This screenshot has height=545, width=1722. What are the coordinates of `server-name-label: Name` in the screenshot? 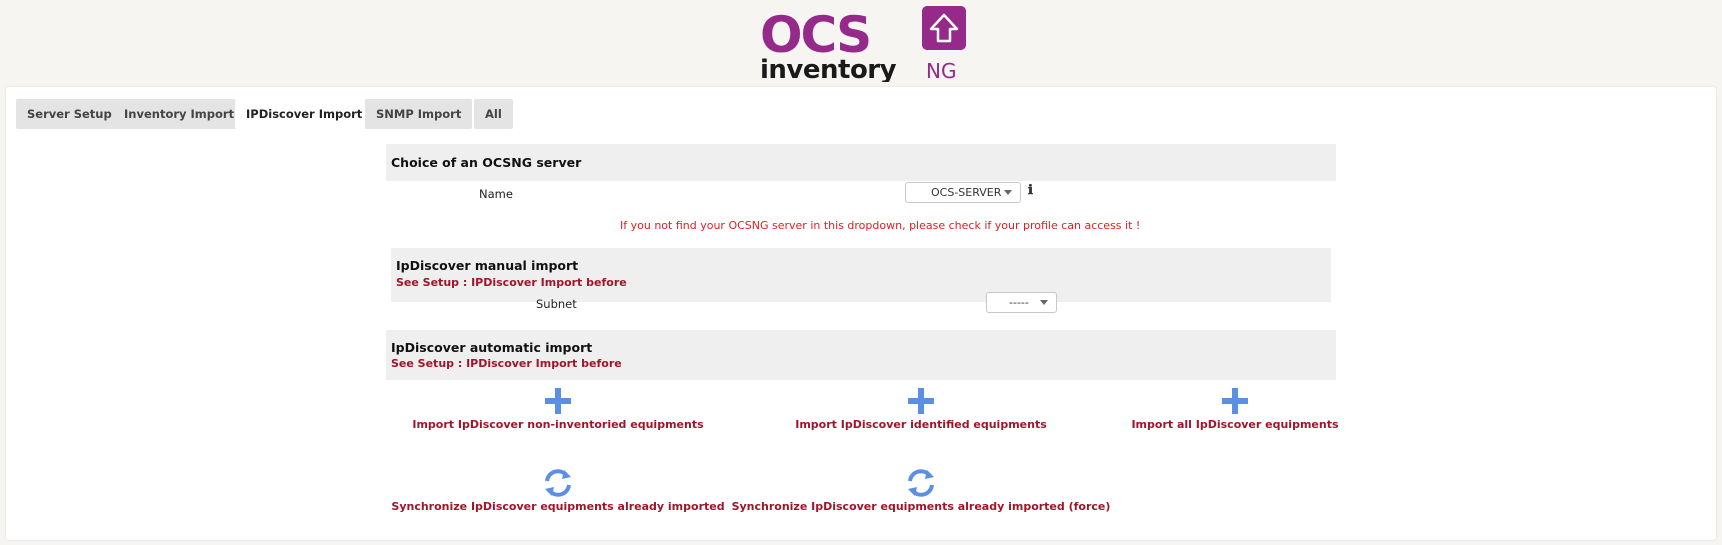 It's located at (496, 194).